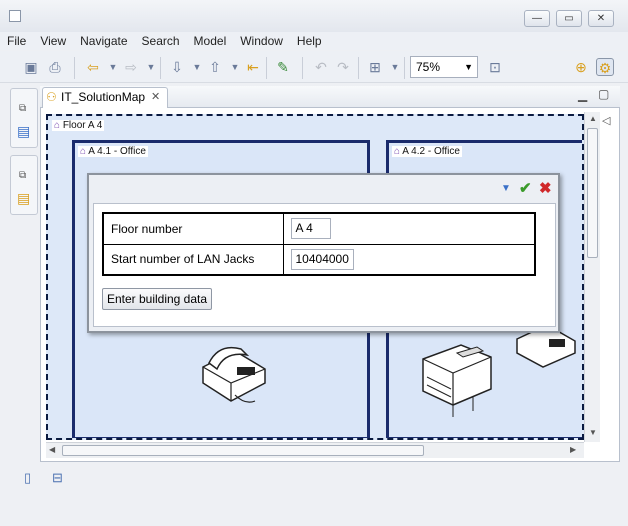 The image size is (628, 526). Describe the element at coordinates (343, 67) in the screenshot. I see `redo-icon: ↷` at that location.